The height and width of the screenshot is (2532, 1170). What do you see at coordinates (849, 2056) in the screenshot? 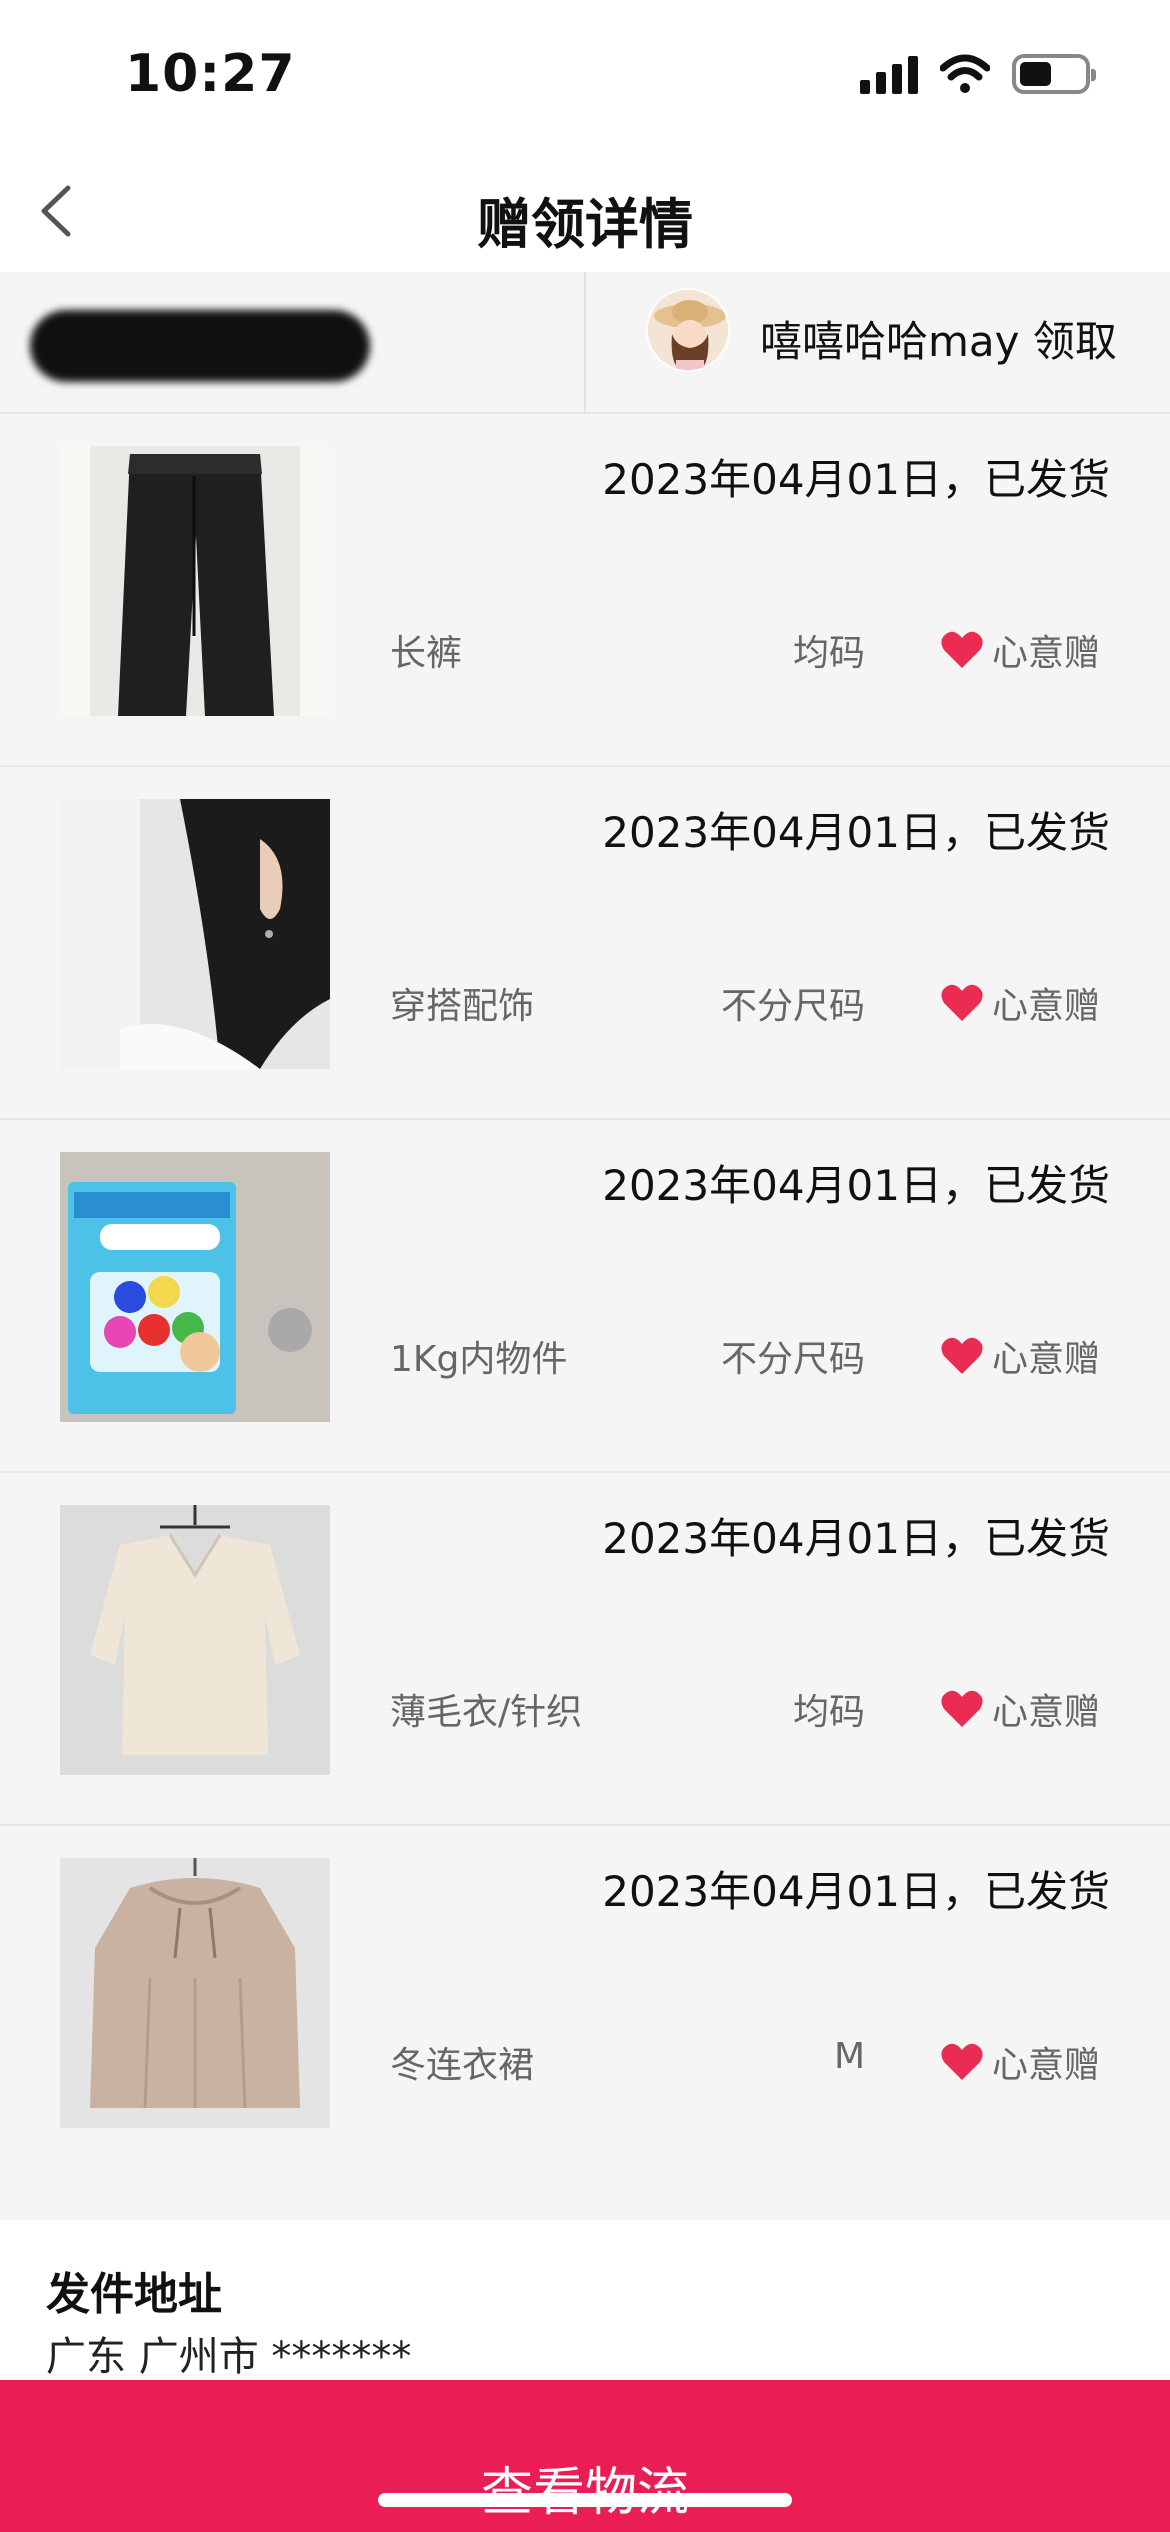
I see `item-size: M` at bounding box center [849, 2056].